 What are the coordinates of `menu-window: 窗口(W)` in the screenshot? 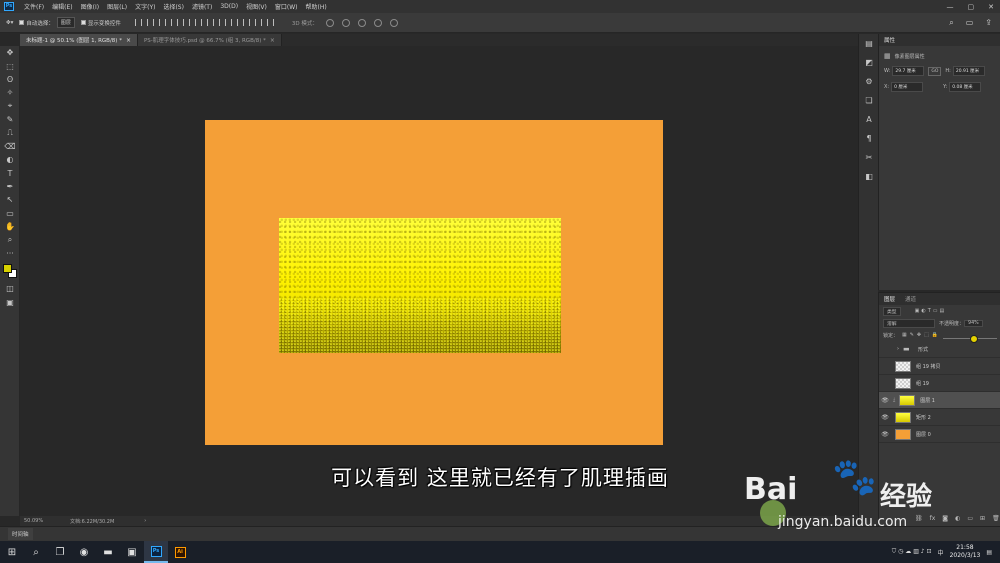 It's located at (286, 6).